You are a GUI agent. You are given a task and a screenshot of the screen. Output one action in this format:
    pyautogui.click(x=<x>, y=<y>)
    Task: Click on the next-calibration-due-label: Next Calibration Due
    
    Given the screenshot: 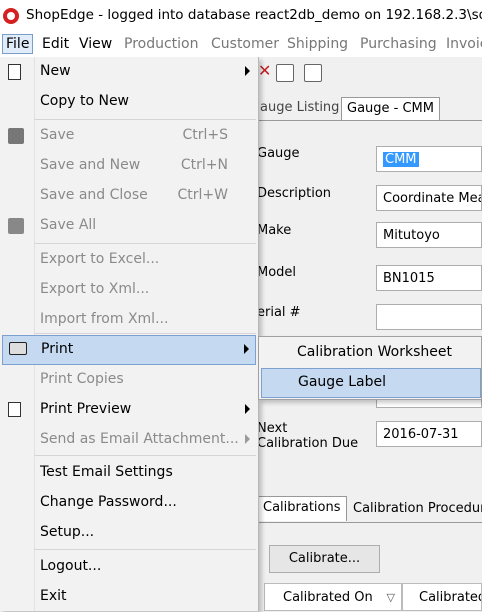 What is the action you would take?
    pyautogui.click(x=308, y=436)
    